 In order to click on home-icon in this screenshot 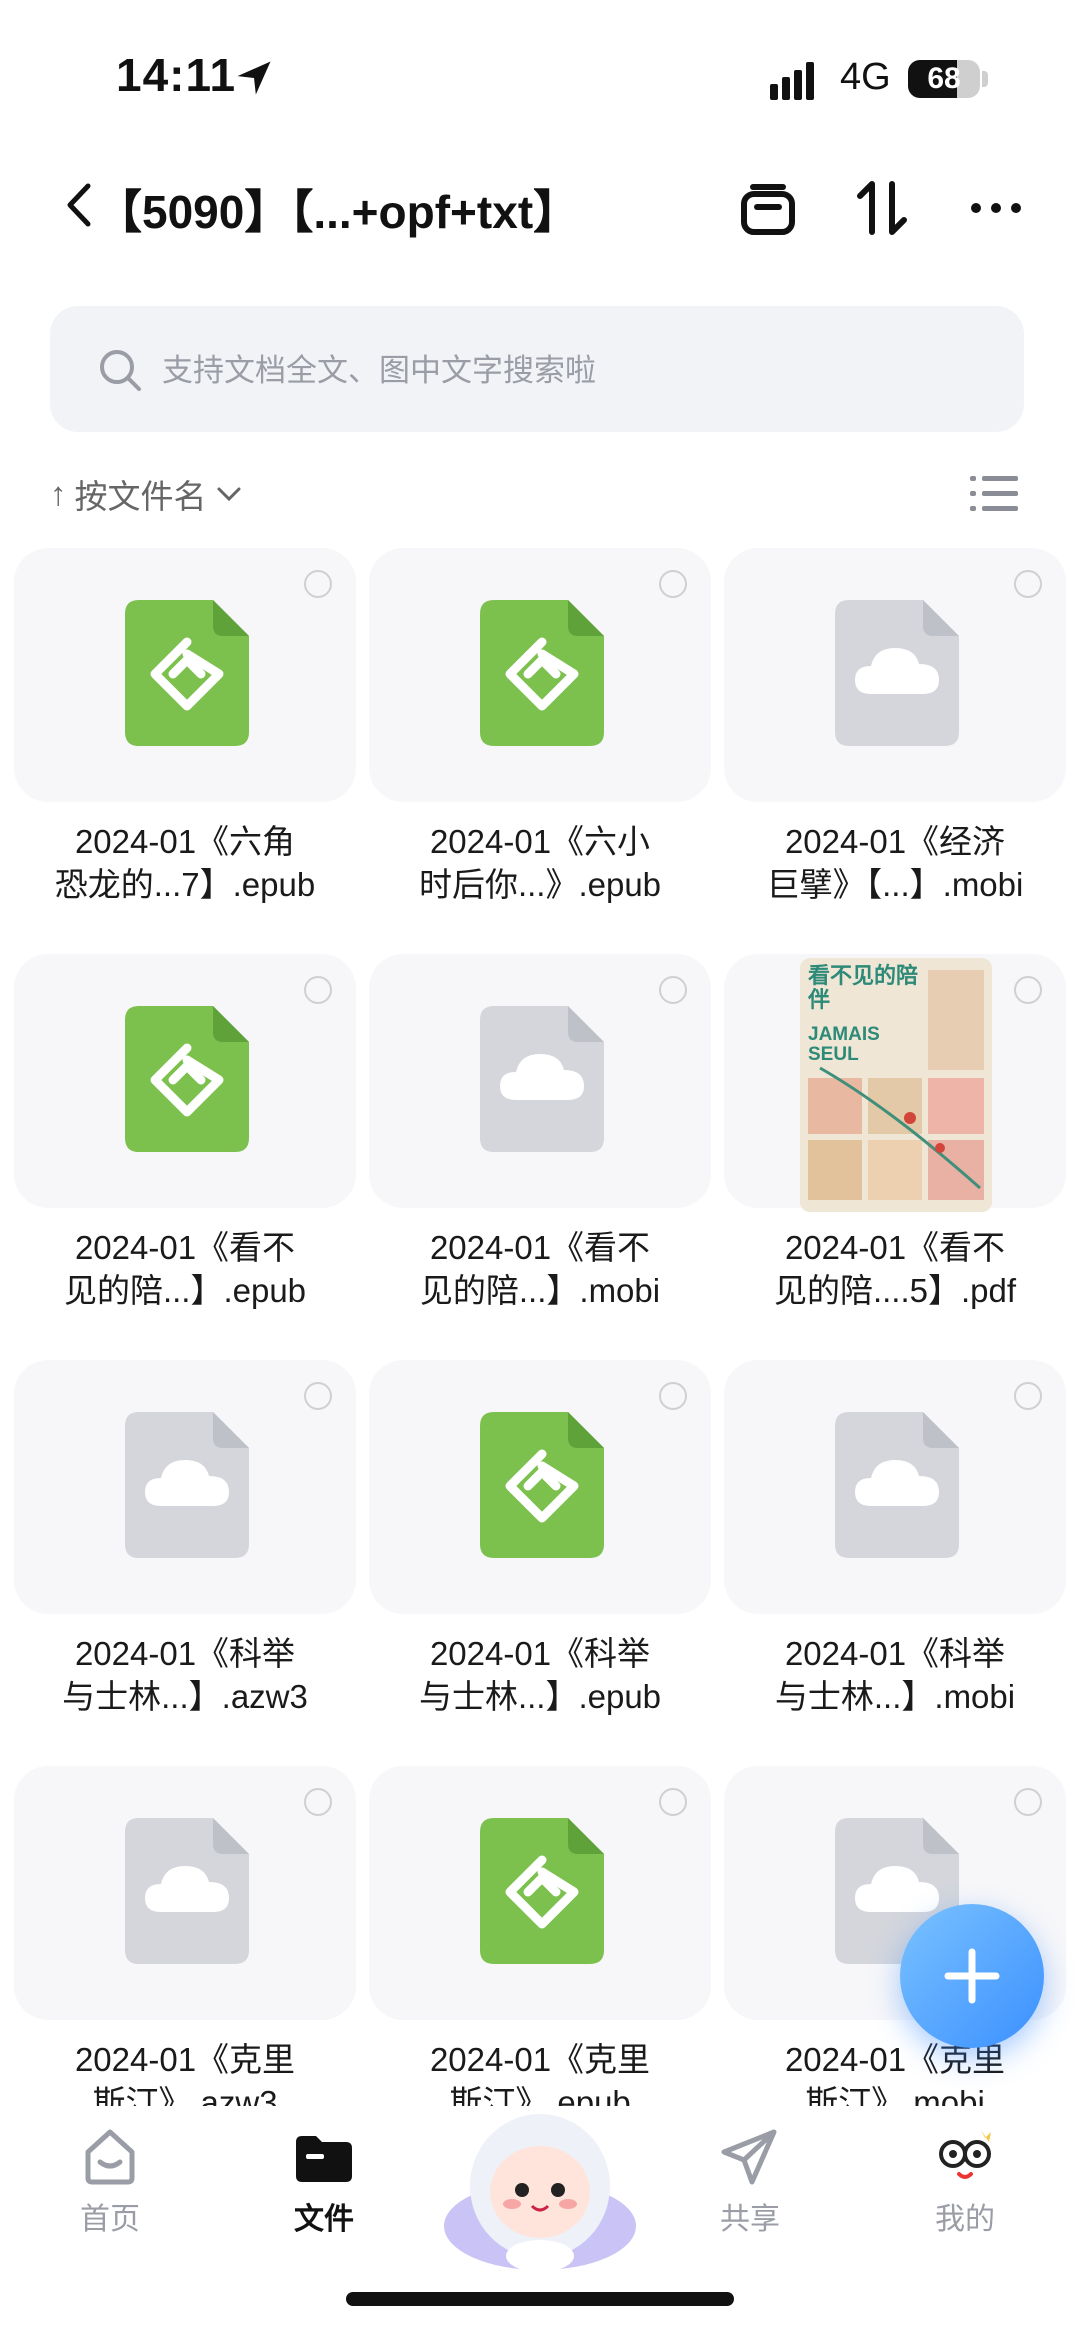, I will do `click(110, 2157)`.